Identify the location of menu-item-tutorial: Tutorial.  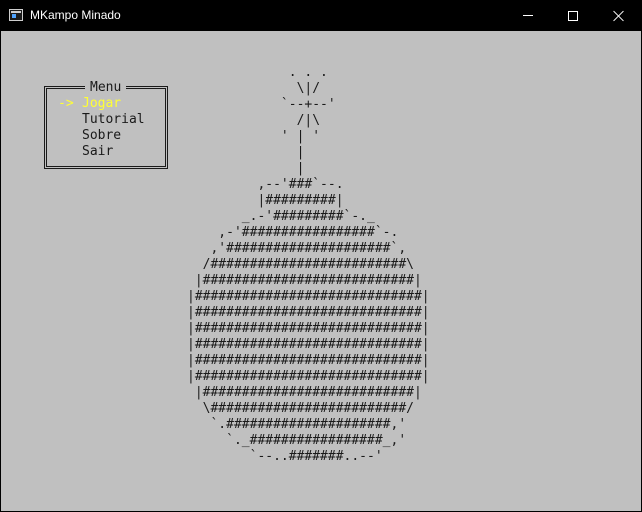
(101, 120).